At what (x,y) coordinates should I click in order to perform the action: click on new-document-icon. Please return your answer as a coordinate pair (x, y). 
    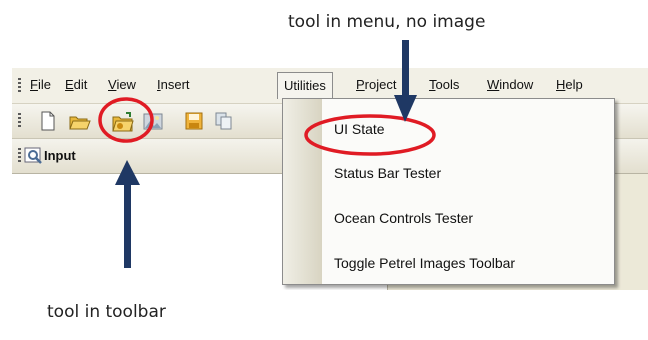
    Looking at the image, I should click on (48, 121).